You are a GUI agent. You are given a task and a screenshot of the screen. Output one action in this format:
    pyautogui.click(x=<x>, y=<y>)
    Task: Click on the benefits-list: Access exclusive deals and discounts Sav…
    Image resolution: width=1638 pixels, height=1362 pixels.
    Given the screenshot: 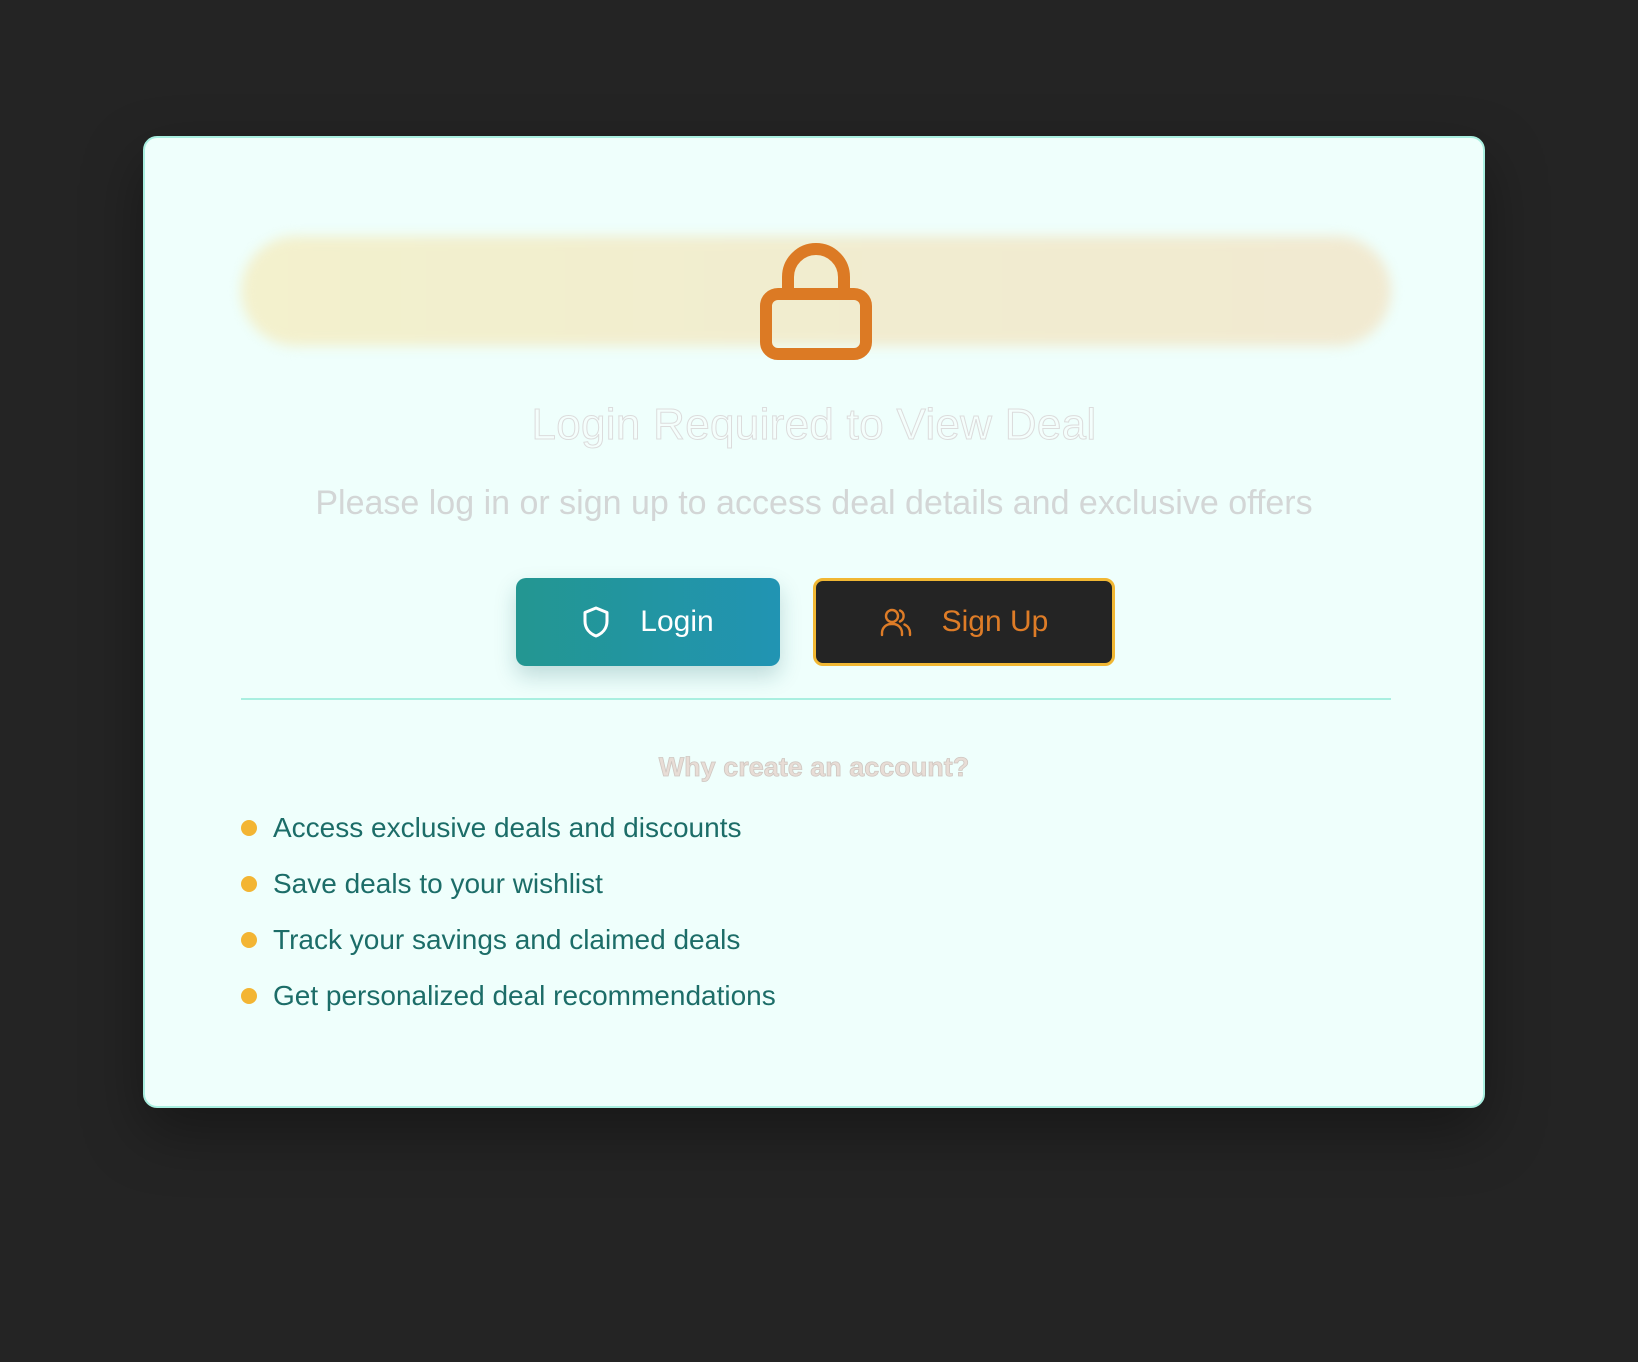 What is the action you would take?
    pyautogui.click(x=508, y=912)
    